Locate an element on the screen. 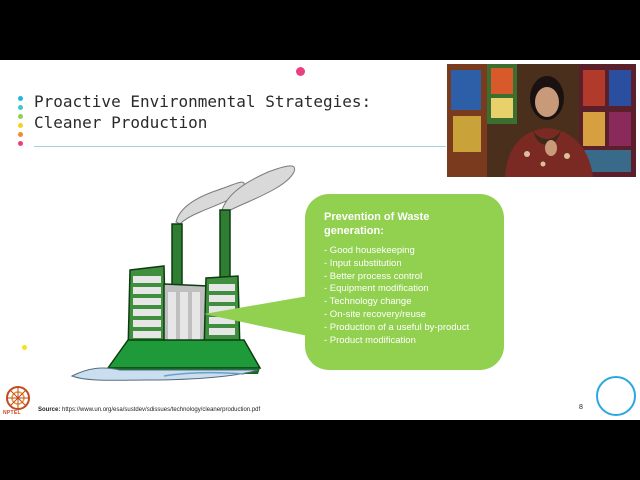 This screenshot has height=480, width=640. title-underline is located at coordinates (240, 146).